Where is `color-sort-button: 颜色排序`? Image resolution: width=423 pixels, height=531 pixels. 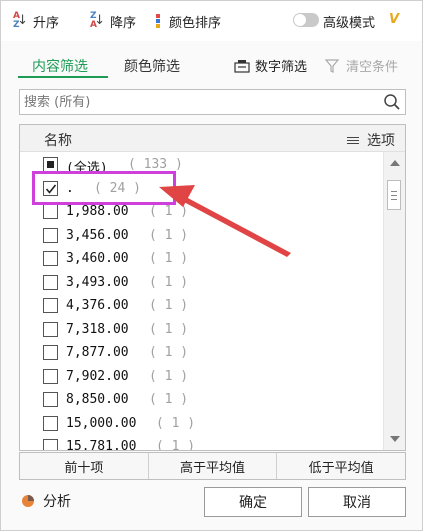
color-sort-button: 颜色排序 is located at coordinates (187, 21).